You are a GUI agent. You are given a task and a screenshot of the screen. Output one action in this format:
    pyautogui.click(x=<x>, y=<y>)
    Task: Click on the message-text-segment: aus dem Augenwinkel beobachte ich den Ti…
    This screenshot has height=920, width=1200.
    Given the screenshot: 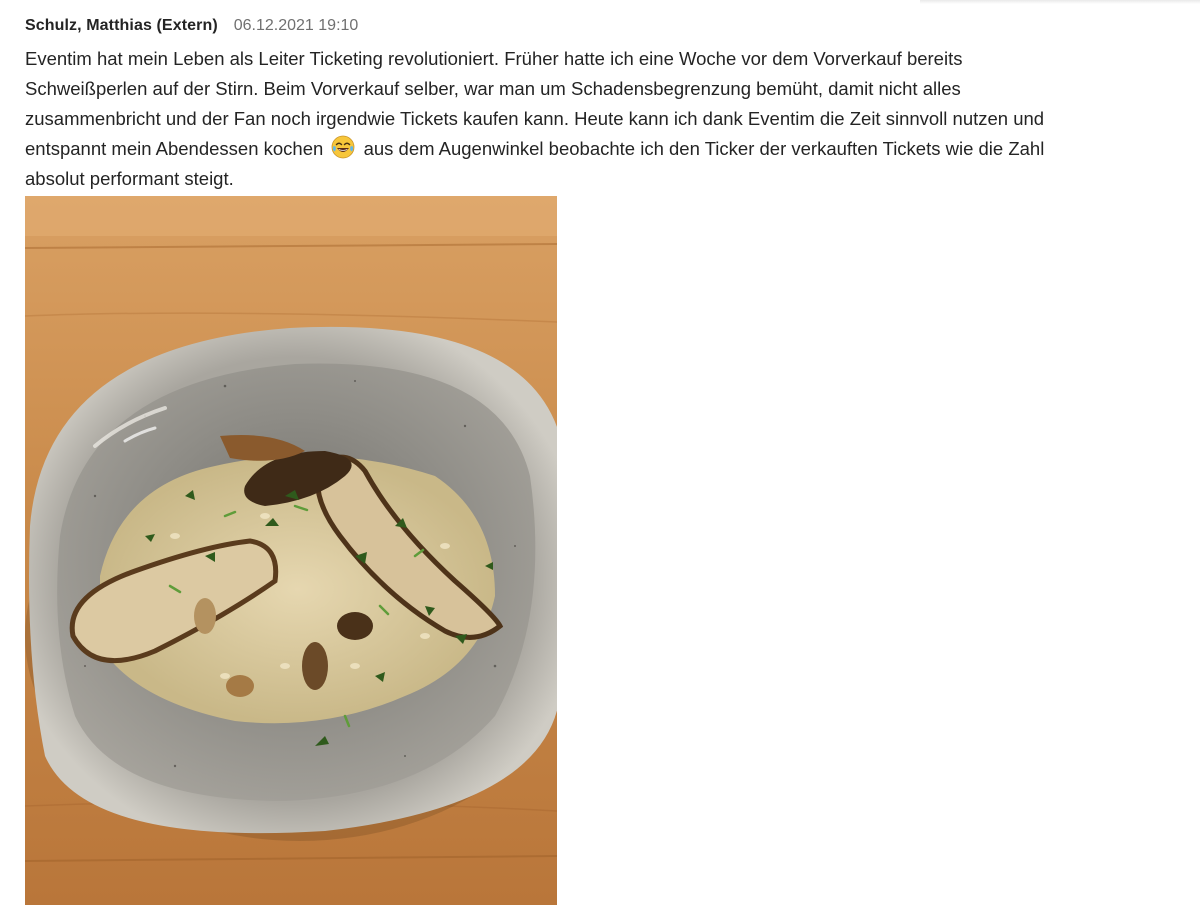 What is the action you would take?
    pyautogui.click(x=704, y=148)
    